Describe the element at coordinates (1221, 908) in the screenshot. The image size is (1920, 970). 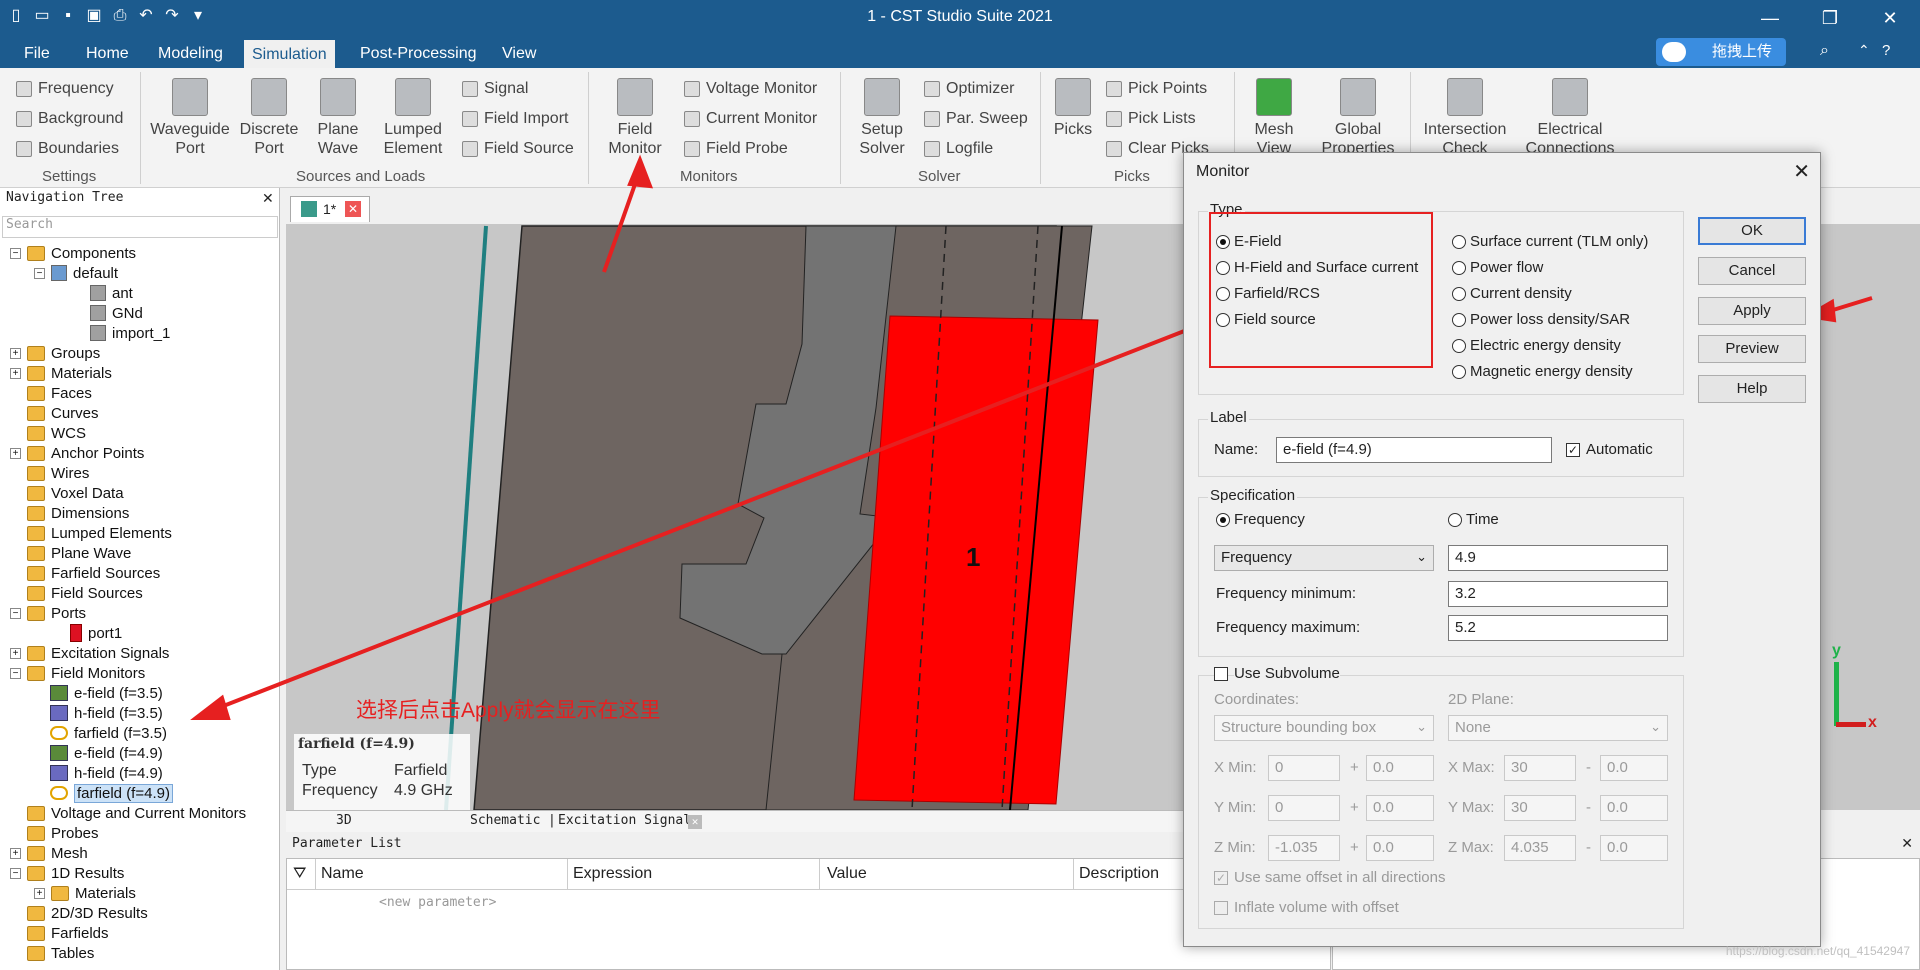
I see `inflate-volume-checkbox` at that location.